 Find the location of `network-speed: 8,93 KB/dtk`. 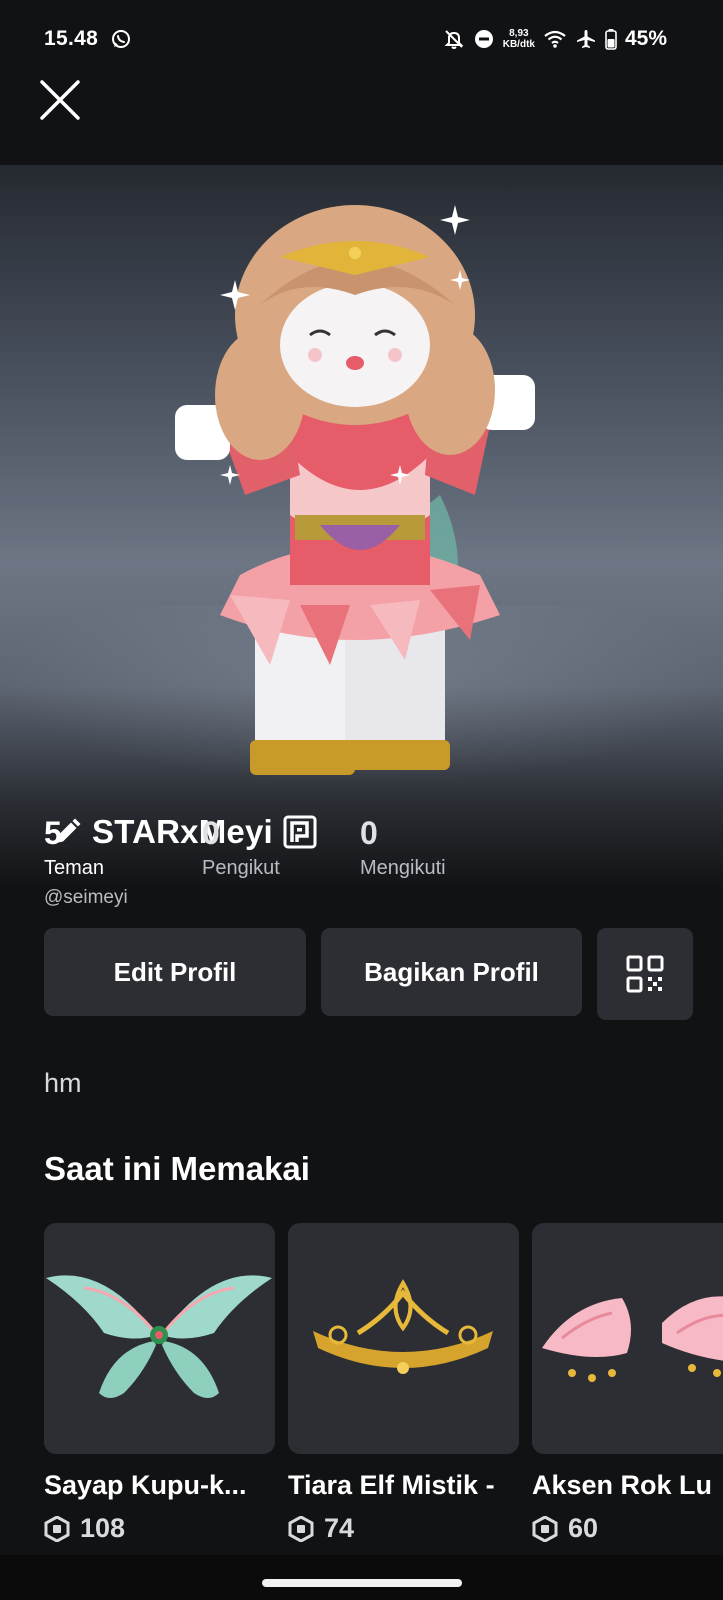

network-speed: 8,93 KB/dtk is located at coordinates (519, 39).